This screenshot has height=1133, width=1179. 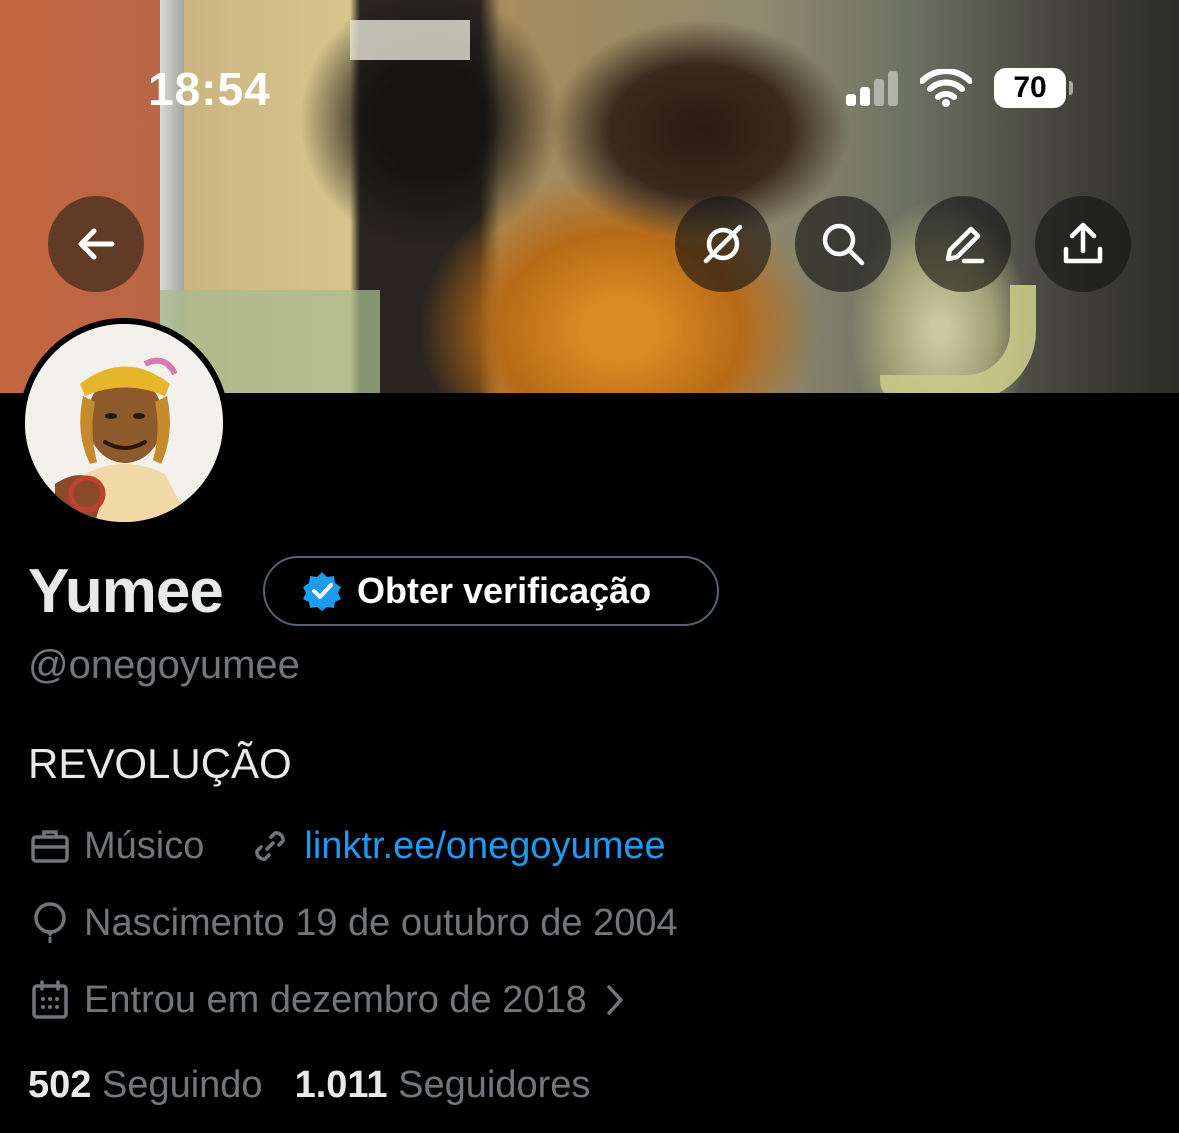 What do you see at coordinates (209, 89) in the screenshot?
I see `status-time: 18:54` at bounding box center [209, 89].